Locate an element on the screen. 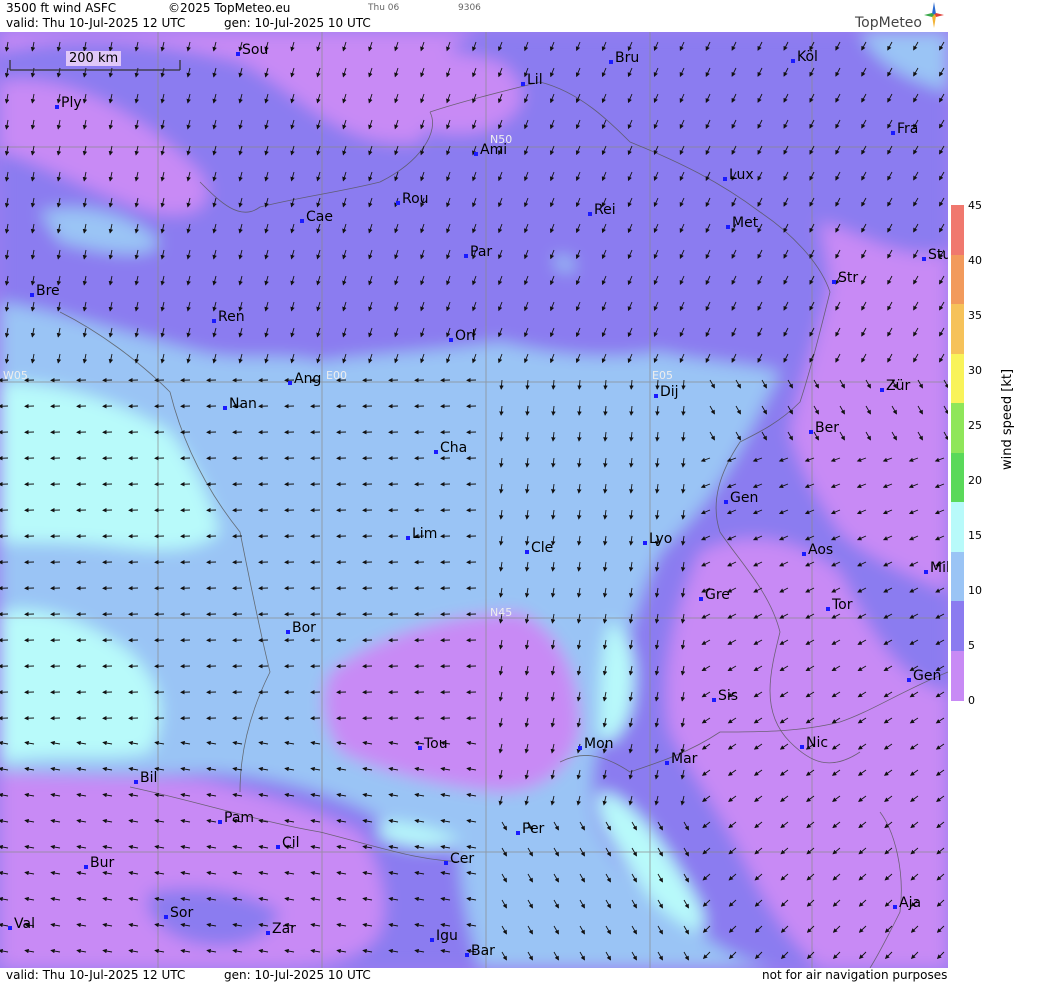 The image size is (1039, 983). city-name: Gen is located at coordinates (744, 498).